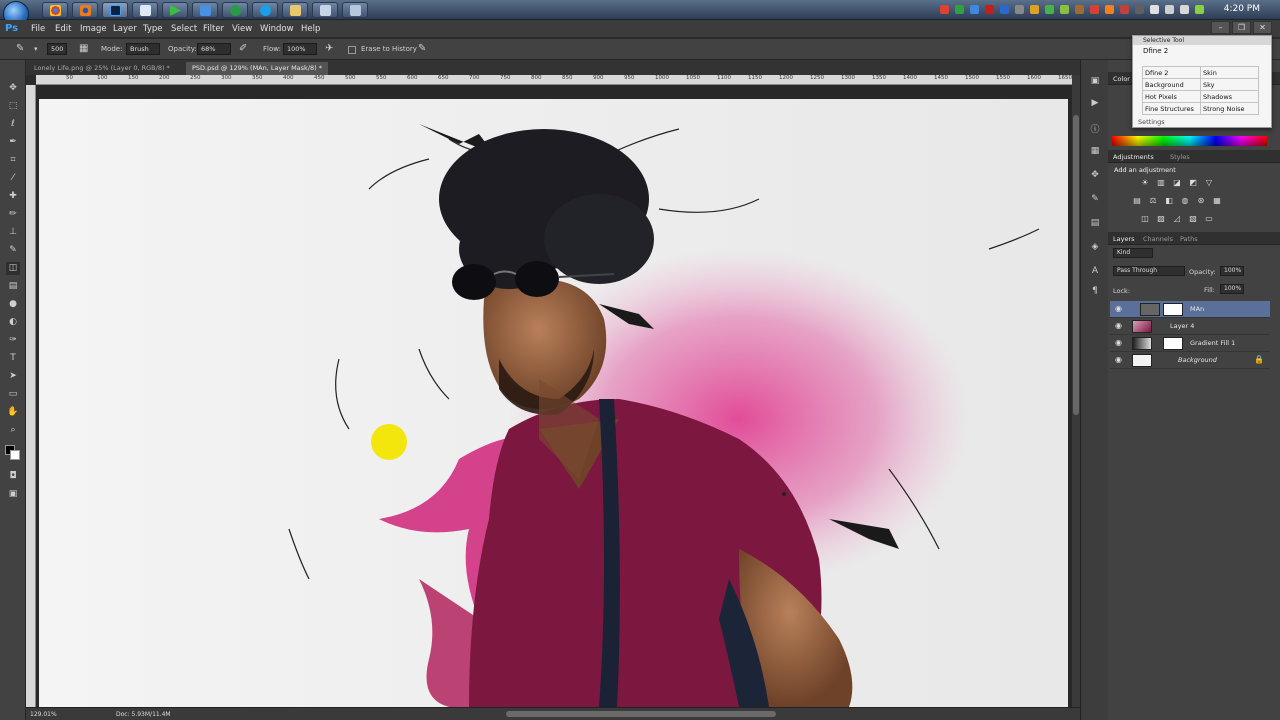 The height and width of the screenshot is (720, 1280). What do you see at coordinates (57, 49) in the screenshot?
I see `brush-size-picker: 500` at bounding box center [57, 49].